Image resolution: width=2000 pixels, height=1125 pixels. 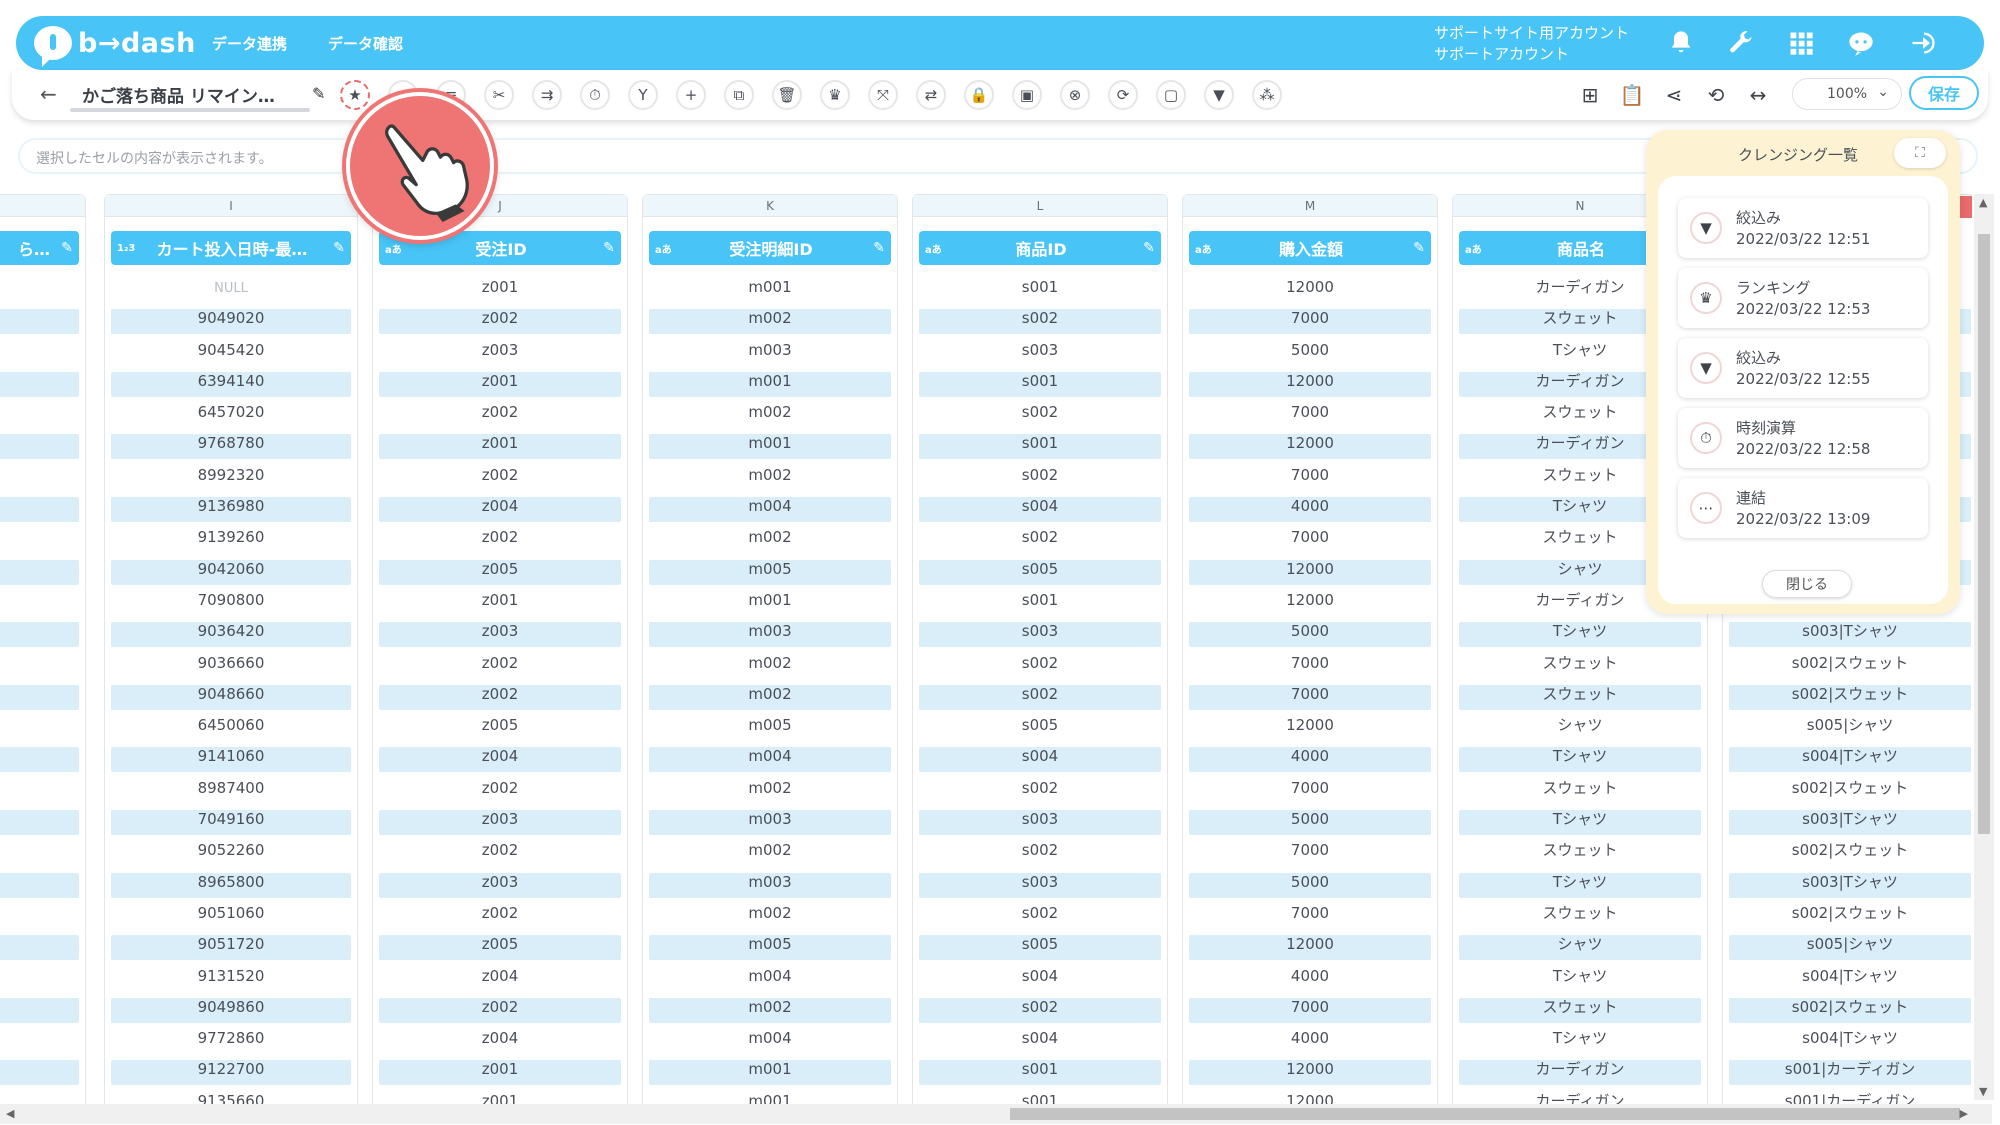 I want to click on column-header: aあ 購入金額 ✎, so click(x=1310, y=248).